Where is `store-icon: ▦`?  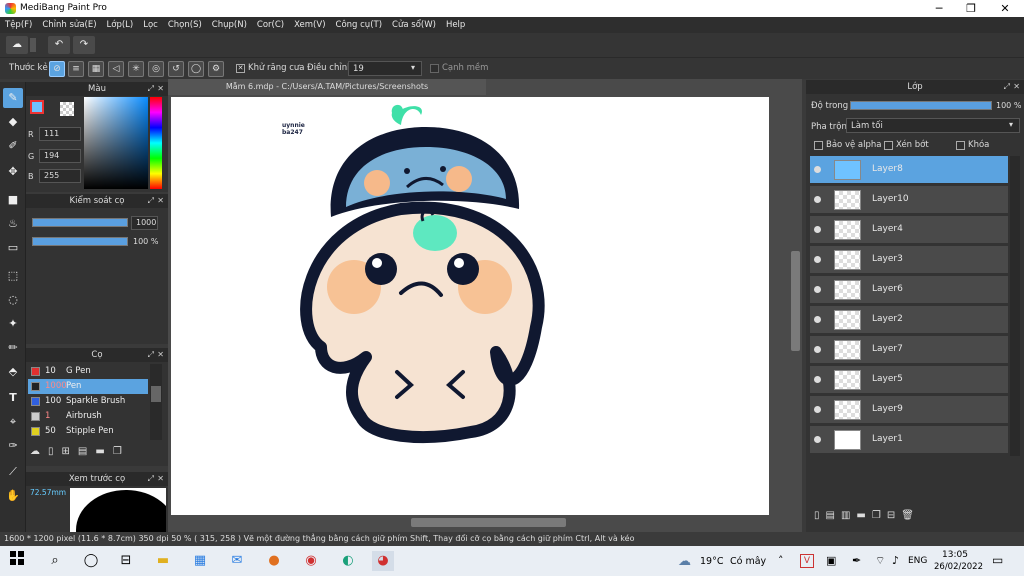
store-icon: ▦ is located at coordinates (200, 561).